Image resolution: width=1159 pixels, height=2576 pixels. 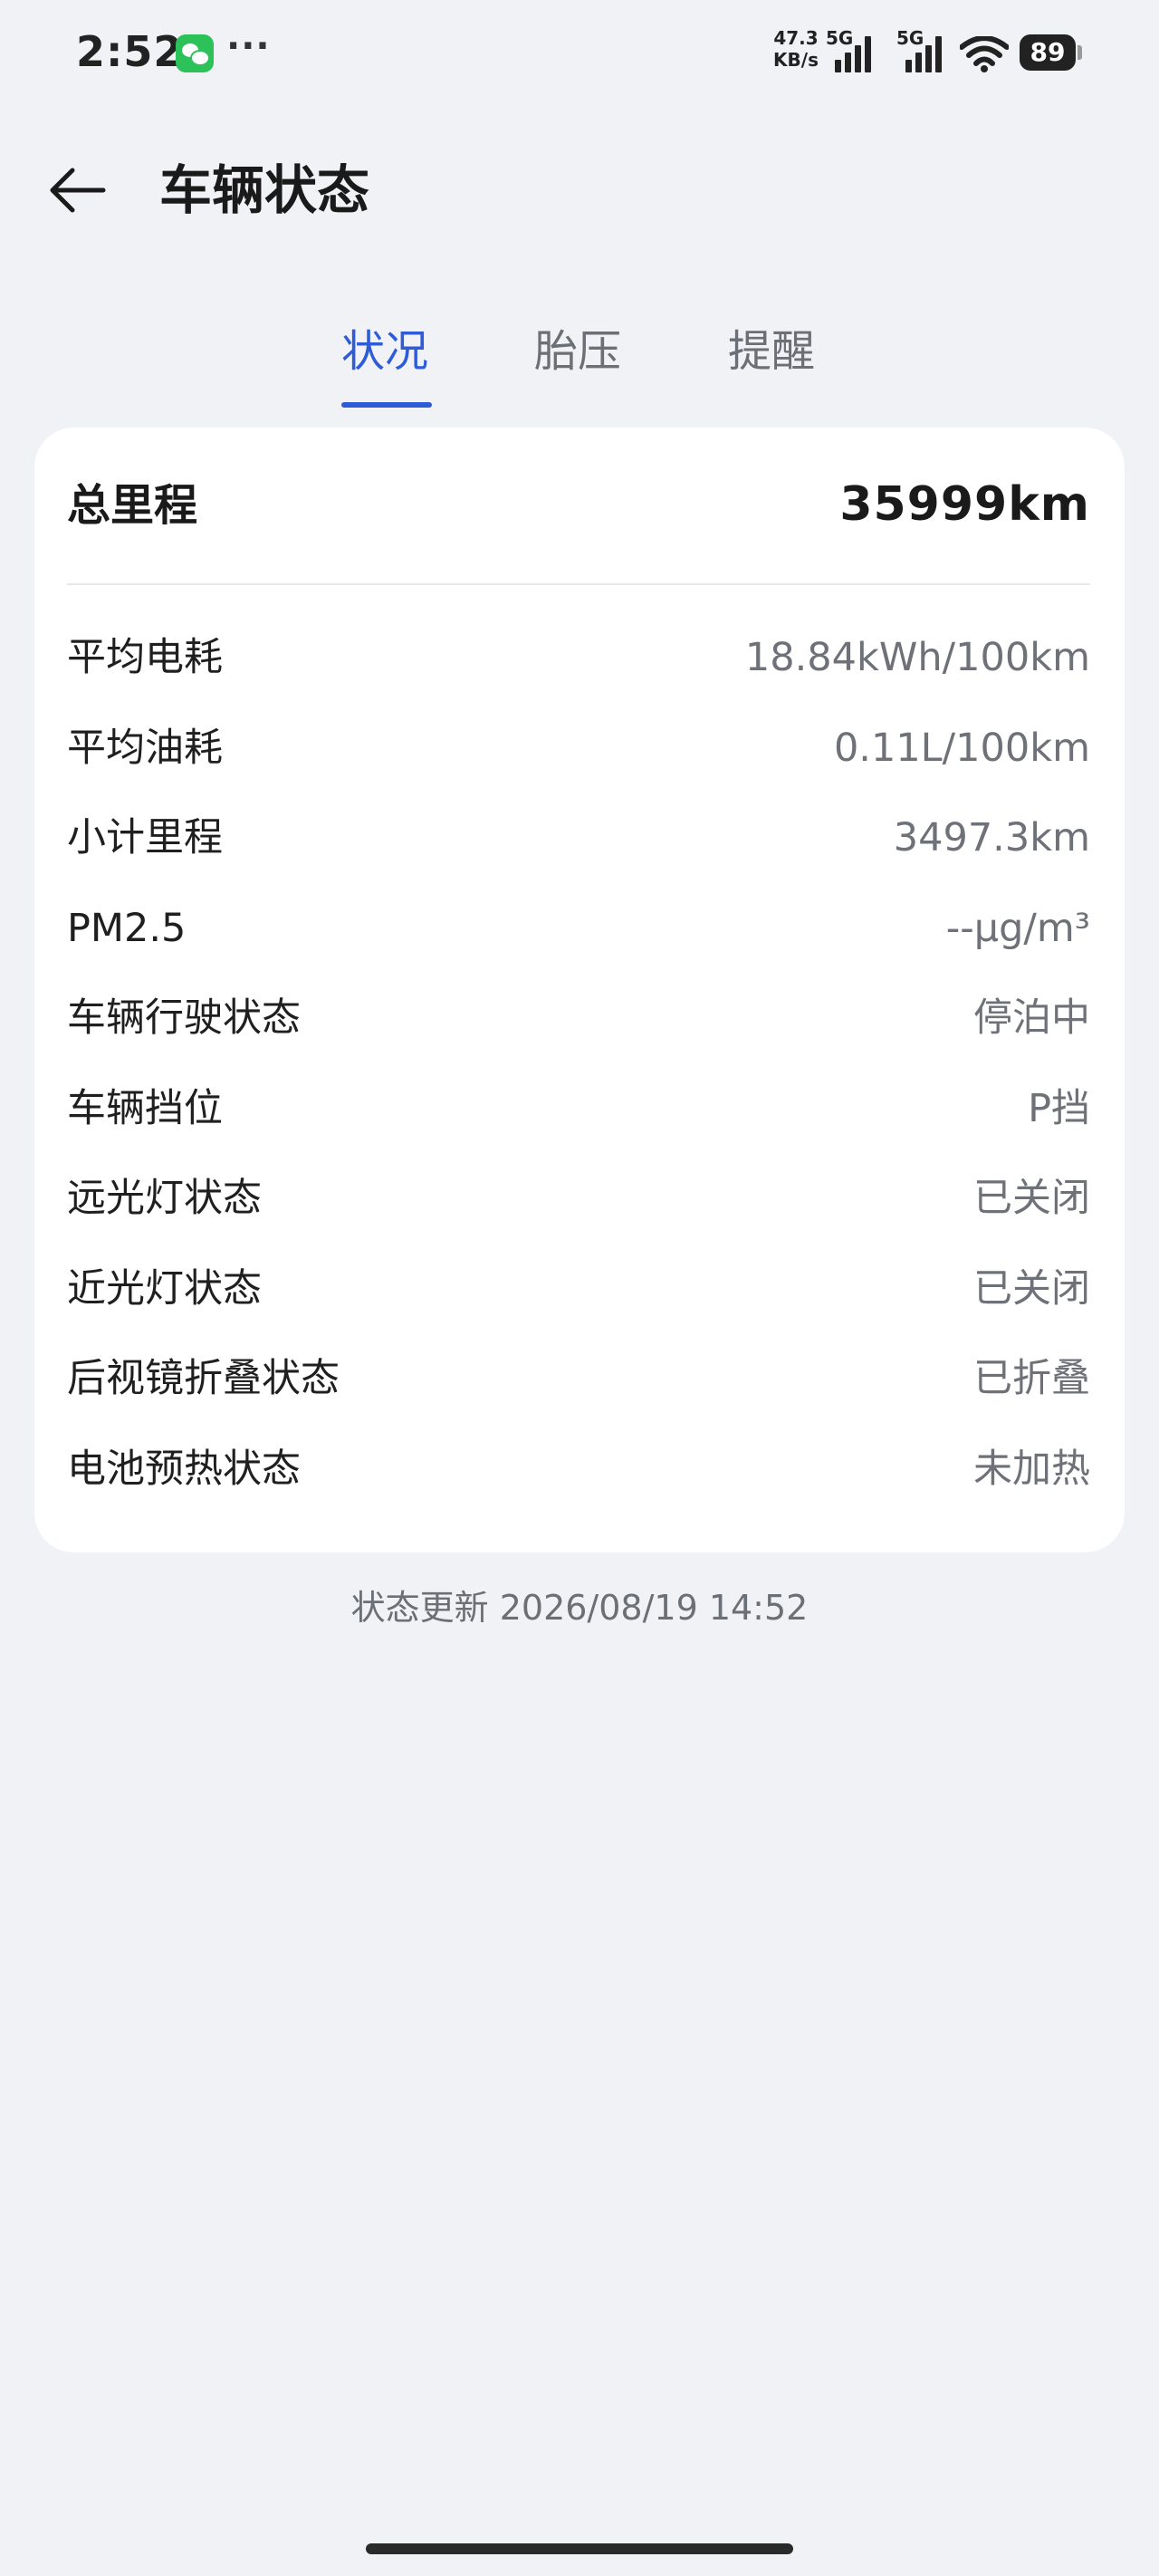 I want to click on more-notifications-icon: ···, so click(x=249, y=46).